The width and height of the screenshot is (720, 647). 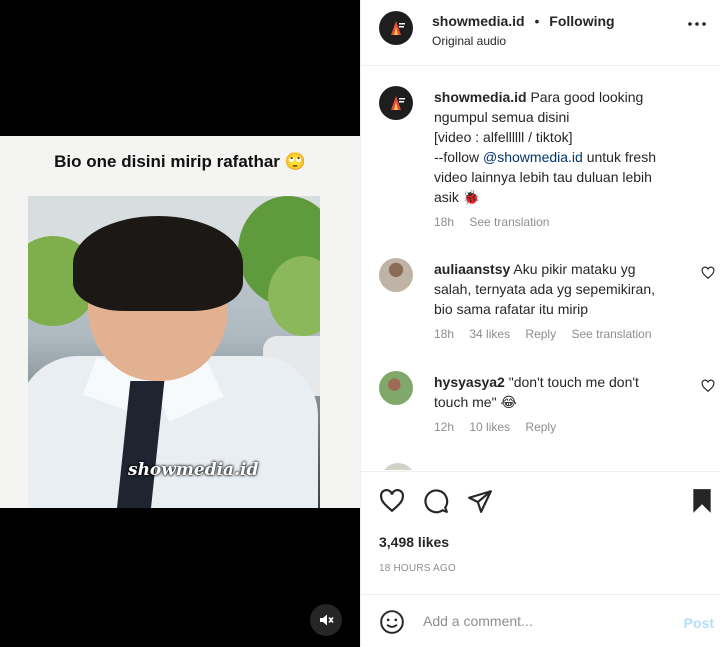 I want to click on share-icon, so click(x=480, y=501).